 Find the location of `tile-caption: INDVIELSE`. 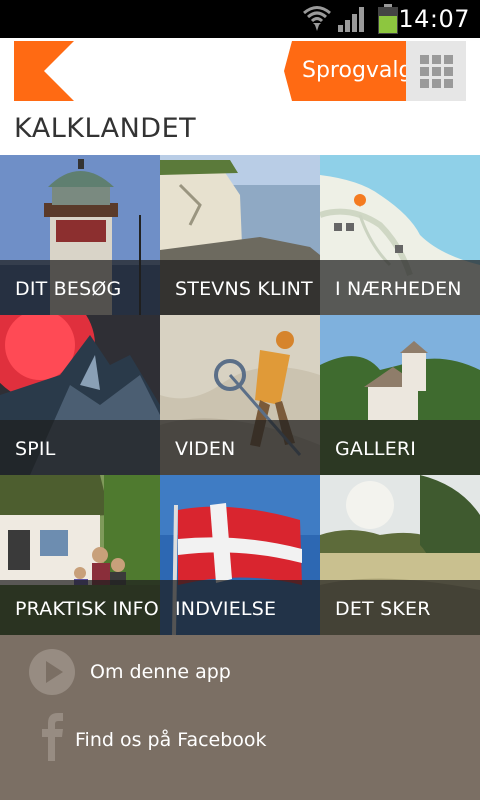

tile-caption: INDVIELSE is located at coordinates (240, 607).